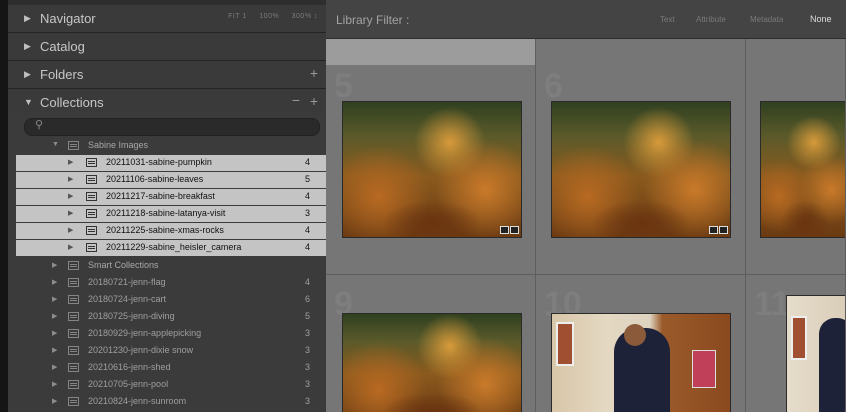 This screenshot has height=412, width=846. I want to click on navigator-zoom-options: FIT 1 100% 300% ↕, so click(268, 16).